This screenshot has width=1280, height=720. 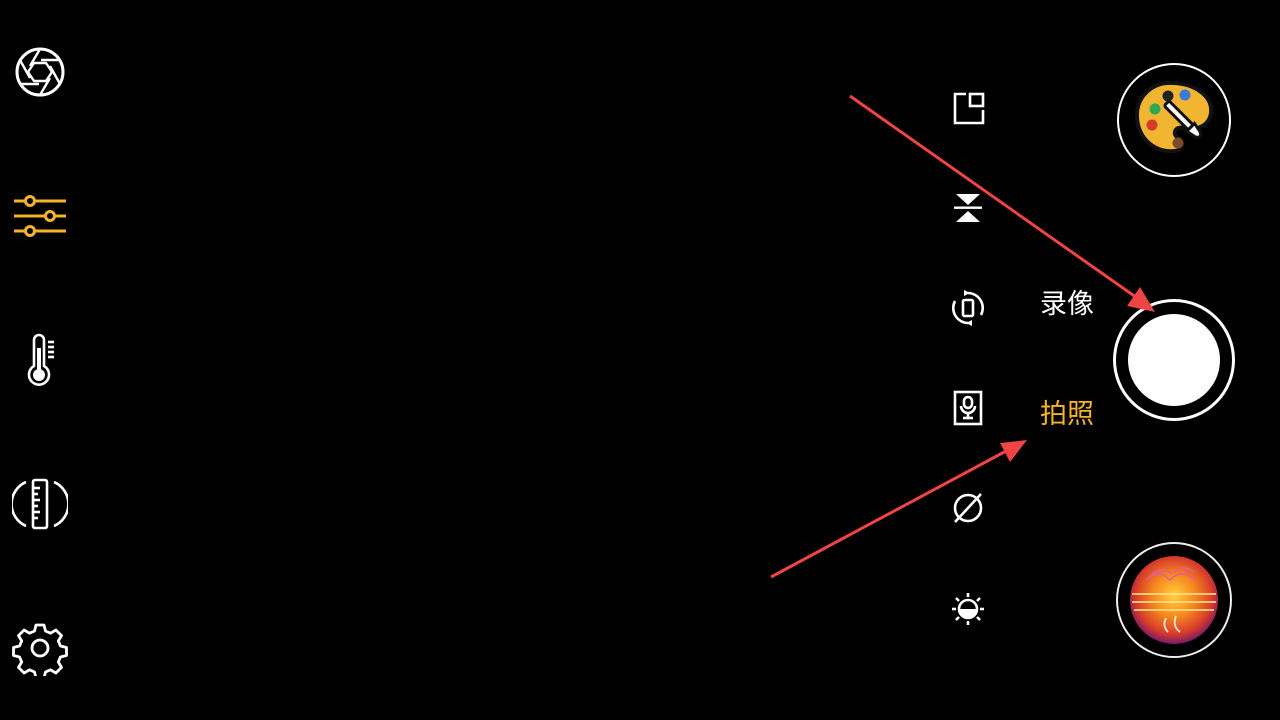 What do you see at coordinates (40, 648) in the screenshot?
I see `gear-icon` at bounding box center [40, 648].